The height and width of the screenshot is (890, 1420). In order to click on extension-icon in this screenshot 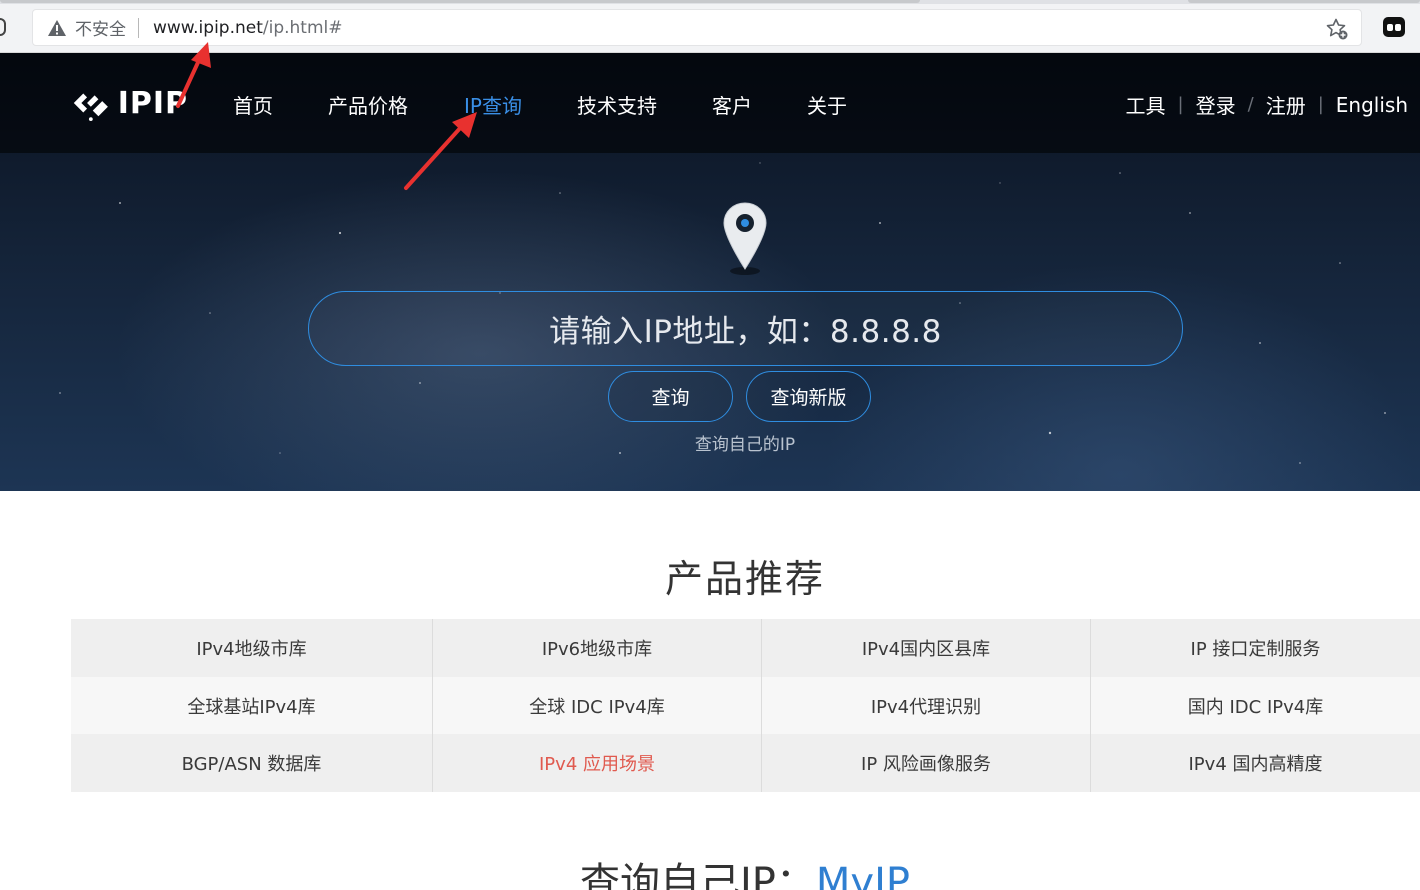, I will do `click(1394, 27)`.